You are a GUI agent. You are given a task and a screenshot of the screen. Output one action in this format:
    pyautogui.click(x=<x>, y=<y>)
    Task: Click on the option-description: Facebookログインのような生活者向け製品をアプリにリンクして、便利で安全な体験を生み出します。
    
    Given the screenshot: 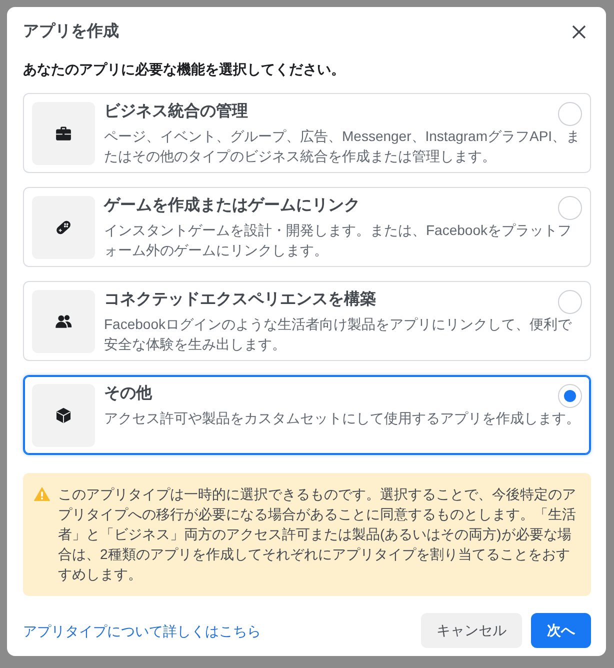 What is the action you would take?
    pyautogui.click(x=338, y=334)
    